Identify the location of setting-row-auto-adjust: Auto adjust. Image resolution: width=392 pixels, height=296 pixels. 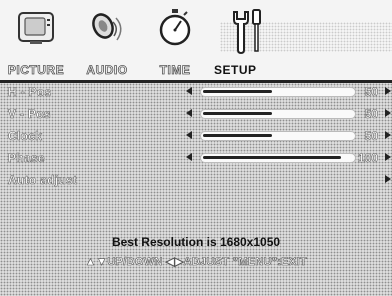
(196, 181).